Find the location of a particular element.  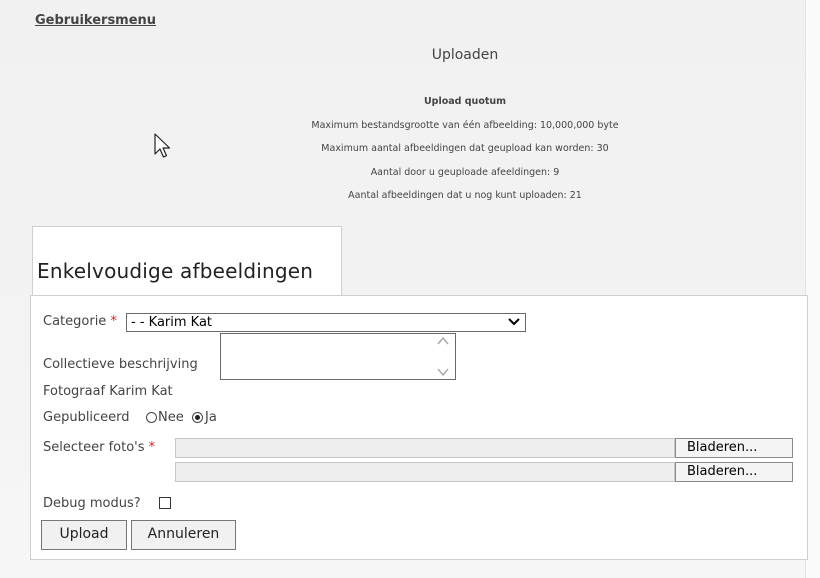

page-title: Uploaden is located at coordinates (465, 55).